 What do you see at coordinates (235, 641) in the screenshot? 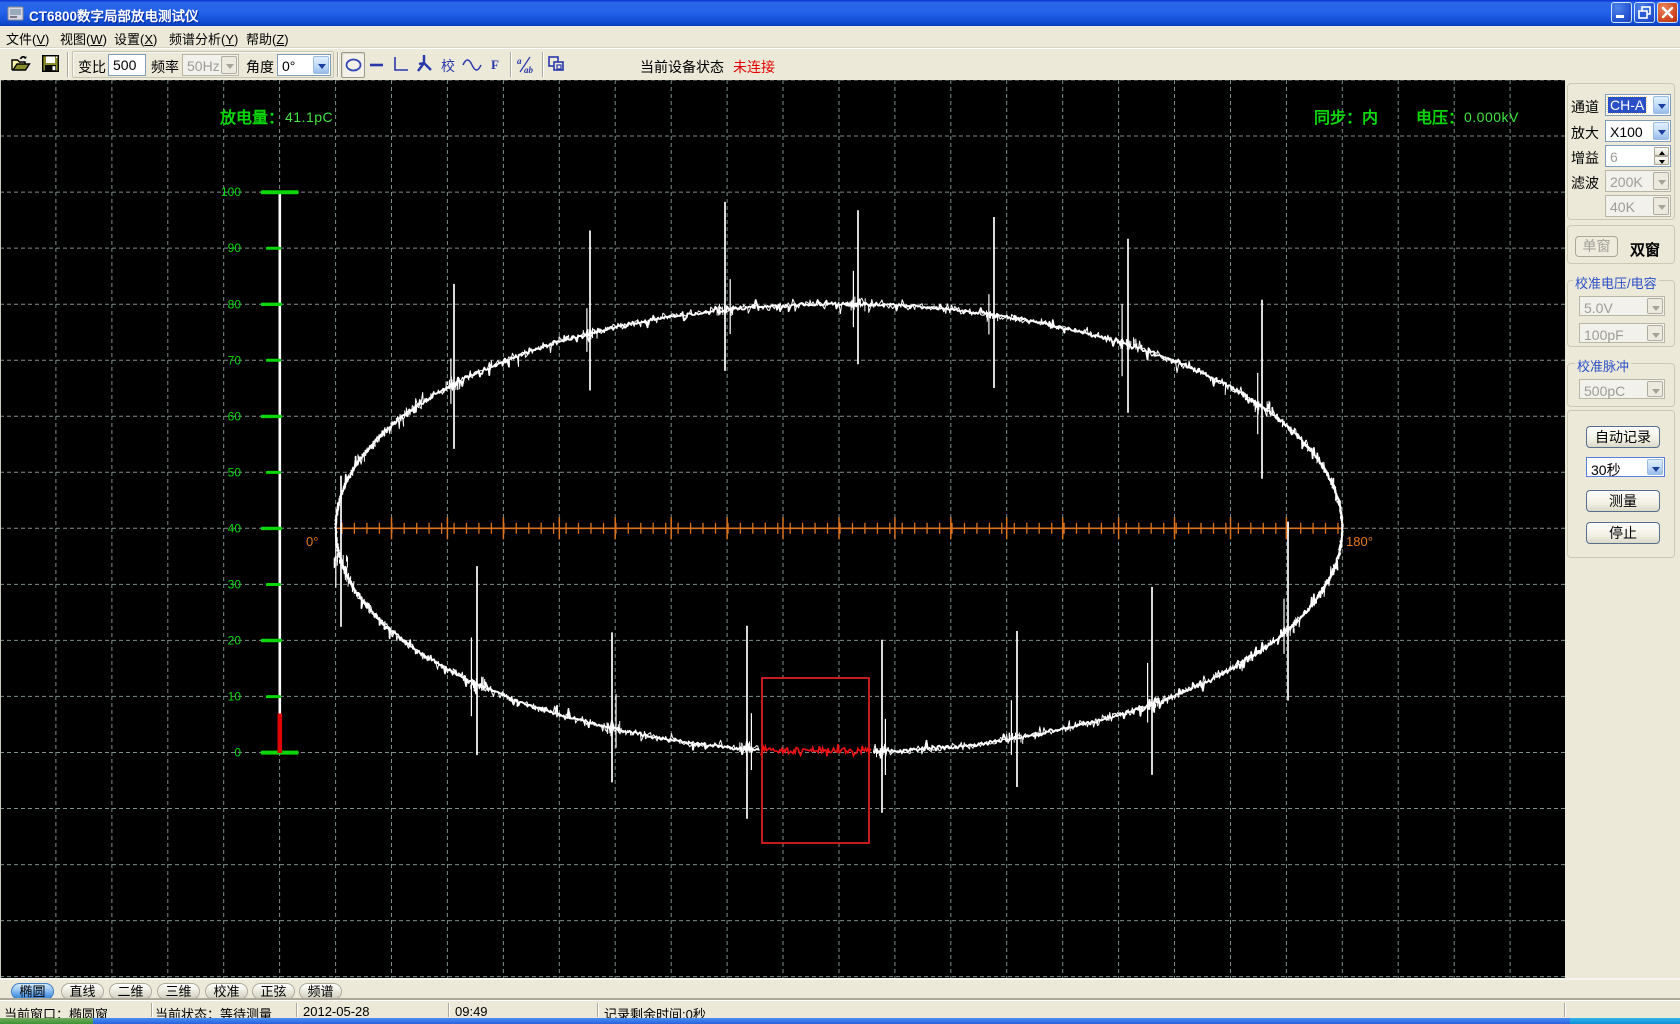
I see `svg-text: 20` at bounding box center [235, 641].